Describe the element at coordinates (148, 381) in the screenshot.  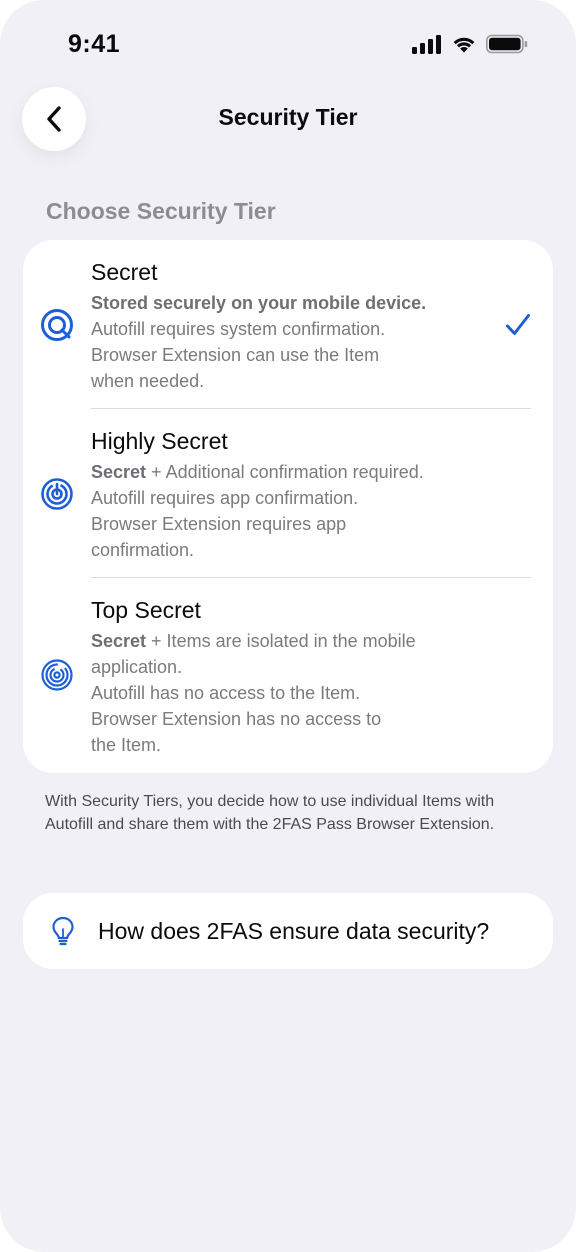
I see `tier-desc-text: when needed.` at that location.